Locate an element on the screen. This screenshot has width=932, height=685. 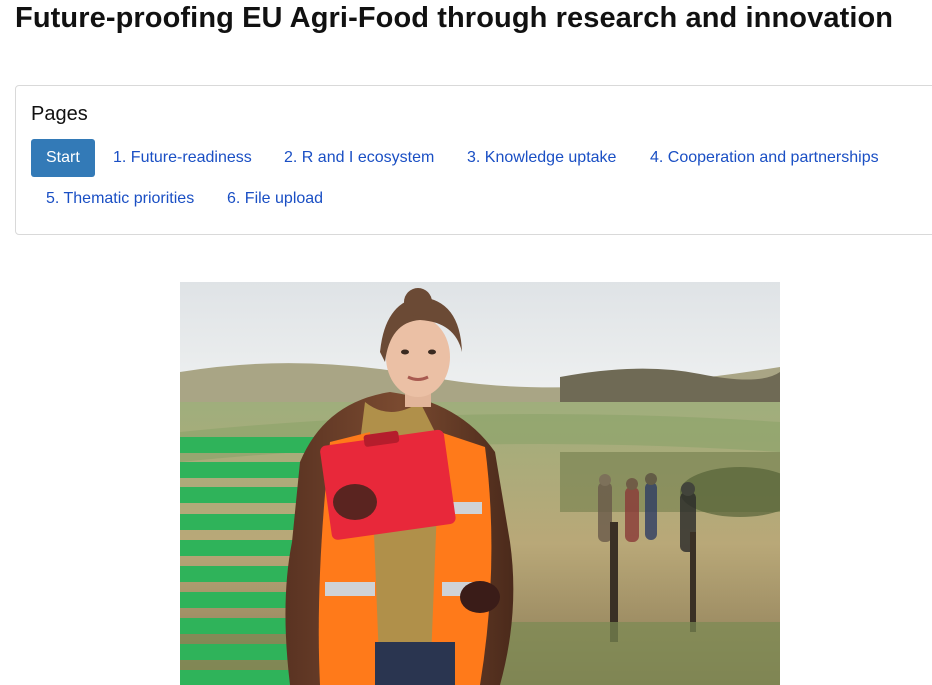
page-link-knowledge-uptake: 3. Knowledge uptake is located at coordinates (541, 158).